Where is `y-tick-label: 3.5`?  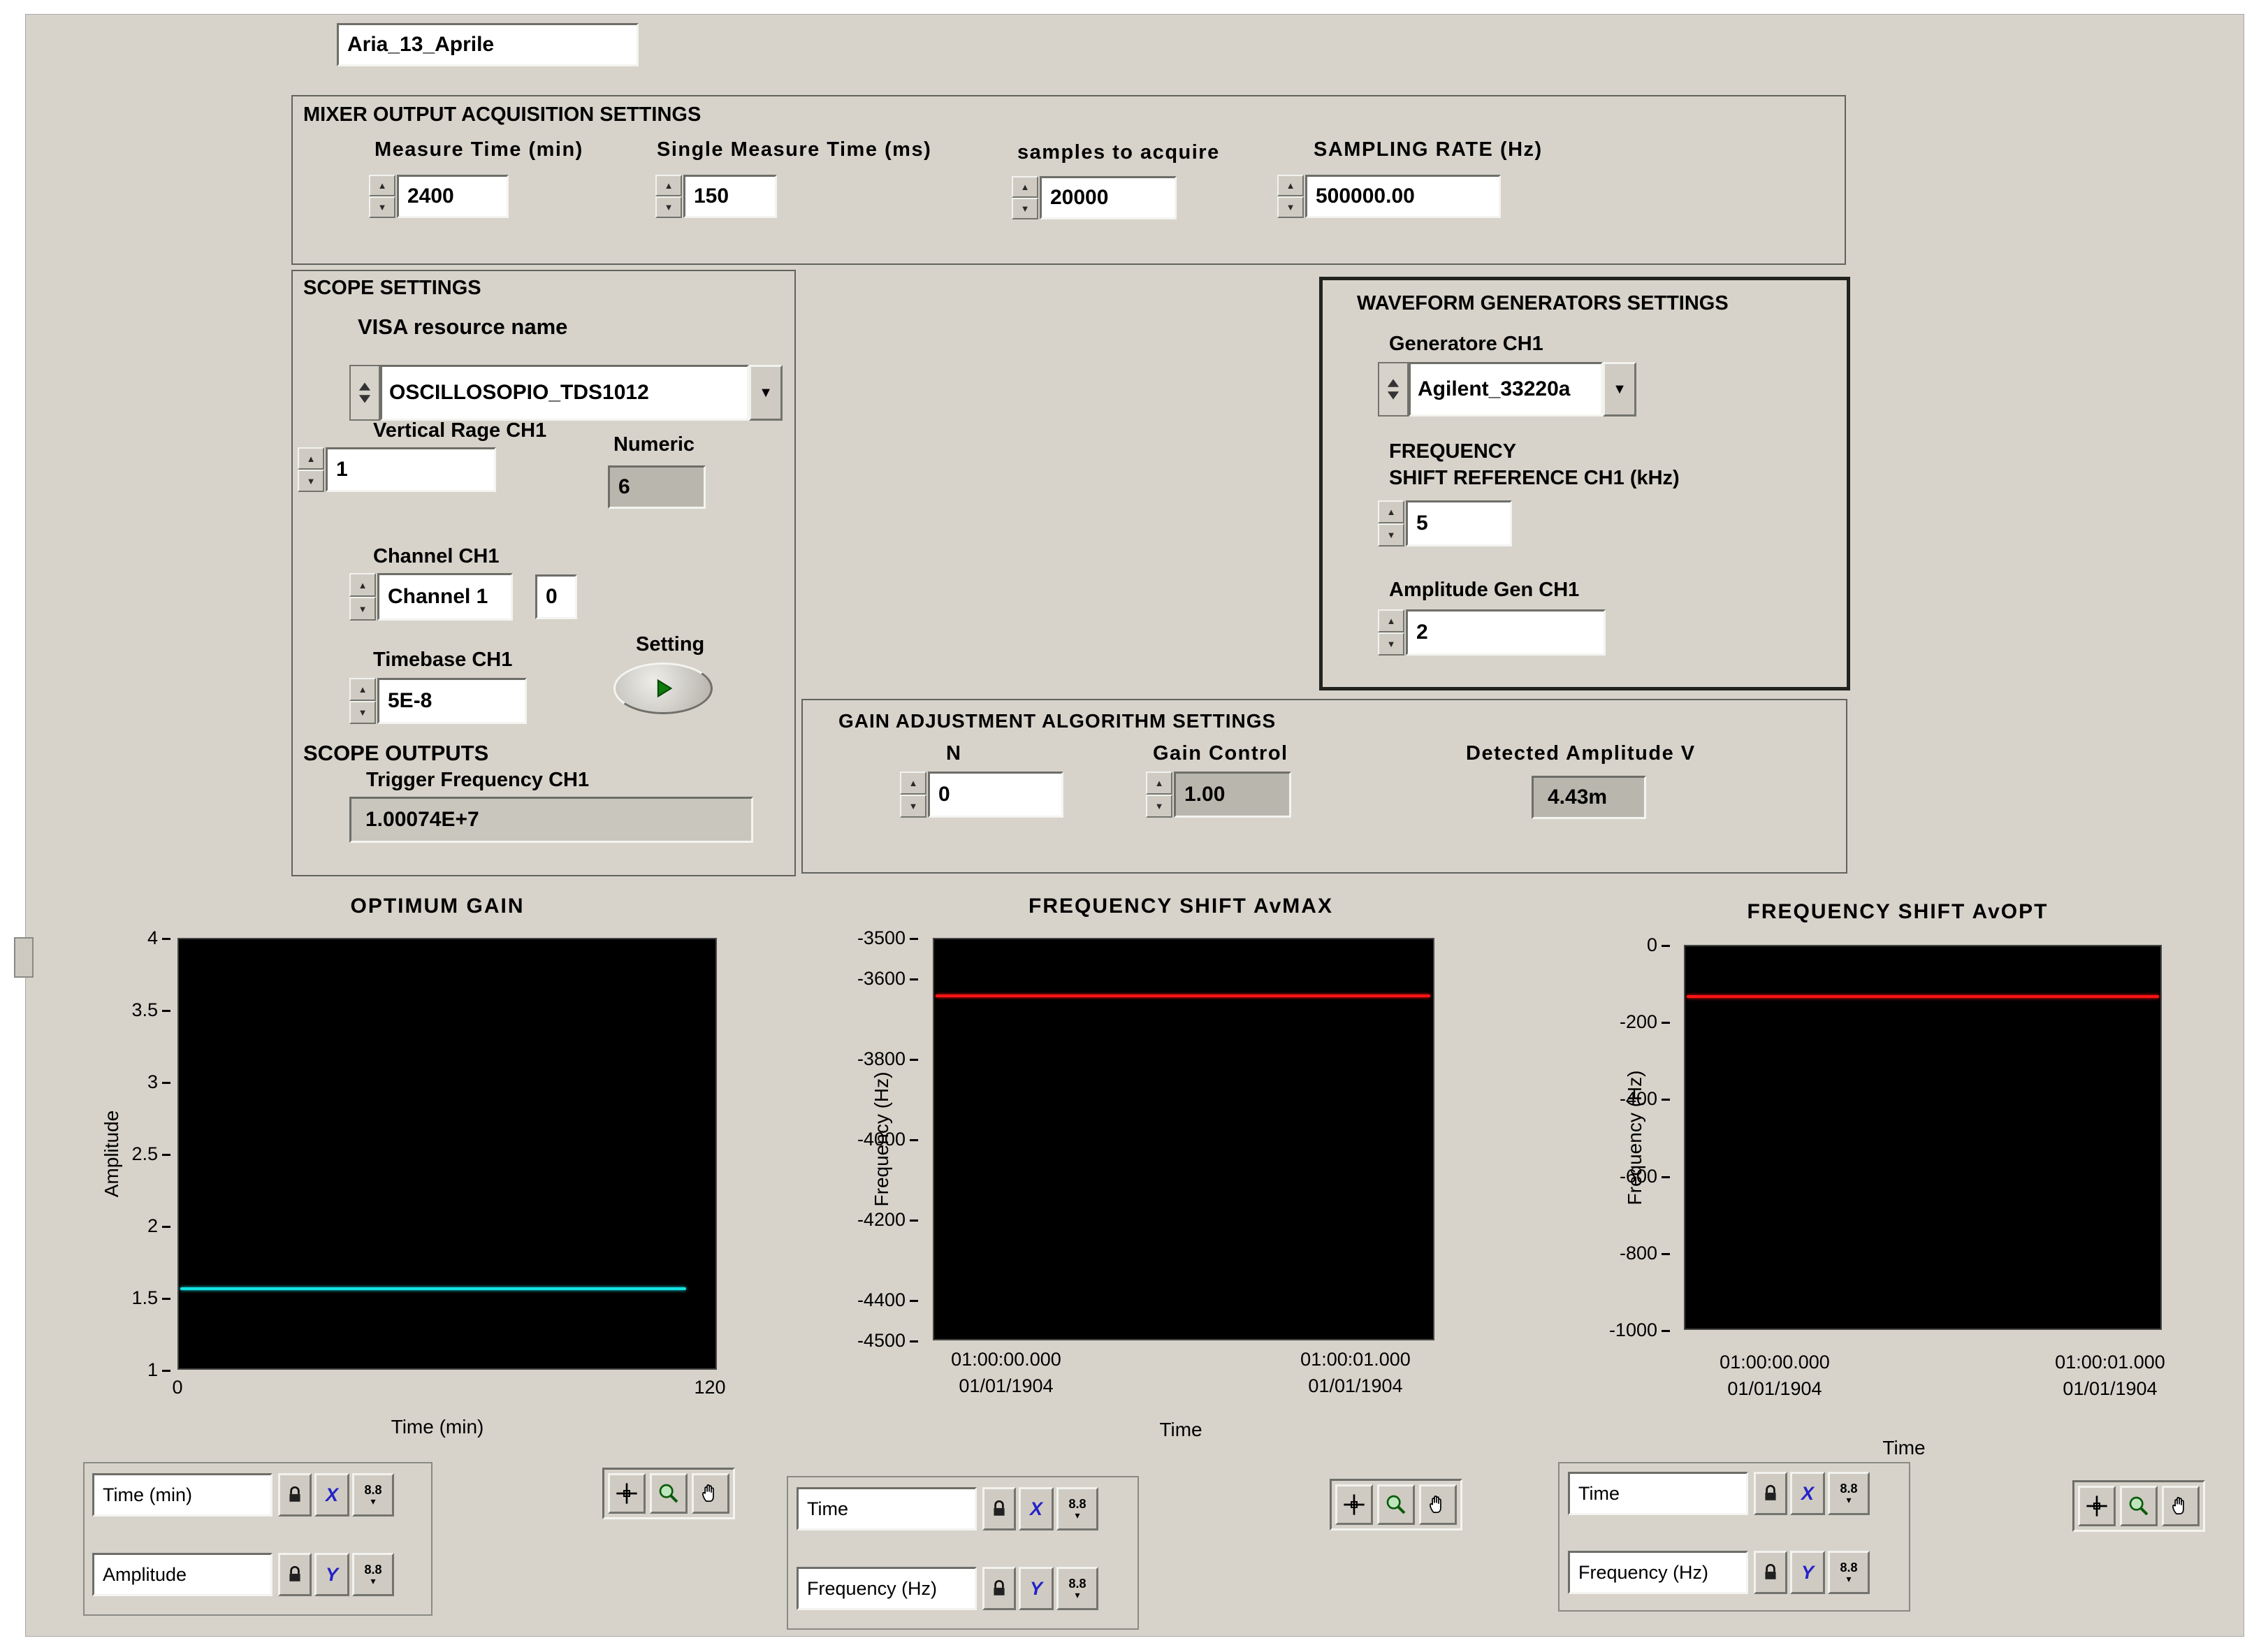
y-tick-label: 3.5 is located at coordinates (120, 1010).